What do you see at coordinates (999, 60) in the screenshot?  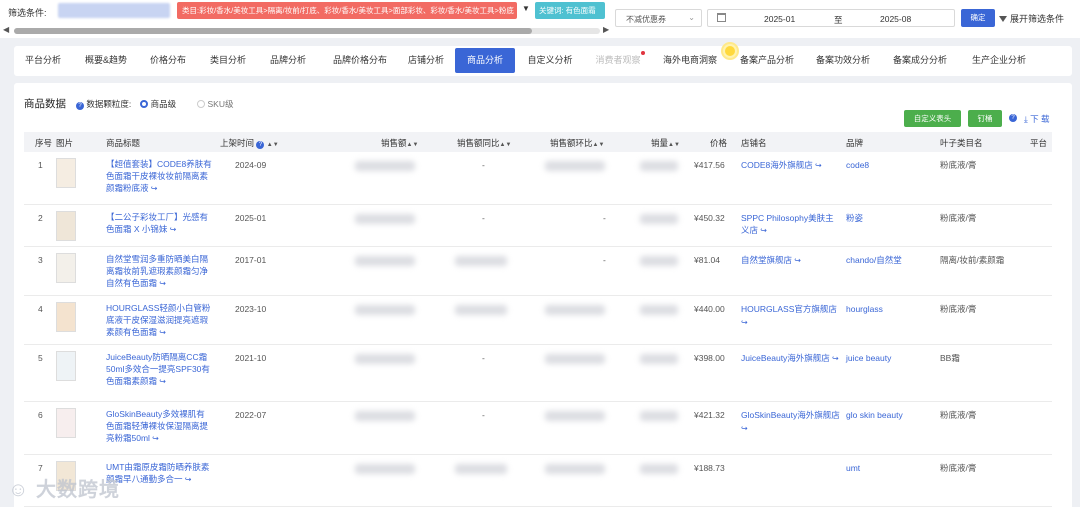 I see `tab-manufacturer: 生产企业分析` at bounding box center [999, 60].